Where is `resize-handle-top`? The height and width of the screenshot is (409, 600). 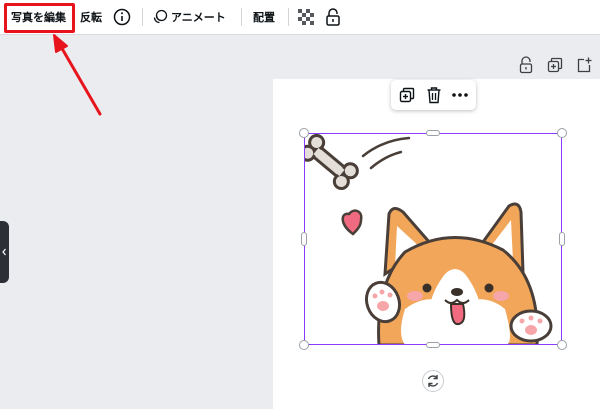
resize-handle-top is located at coordinates (433, 133).